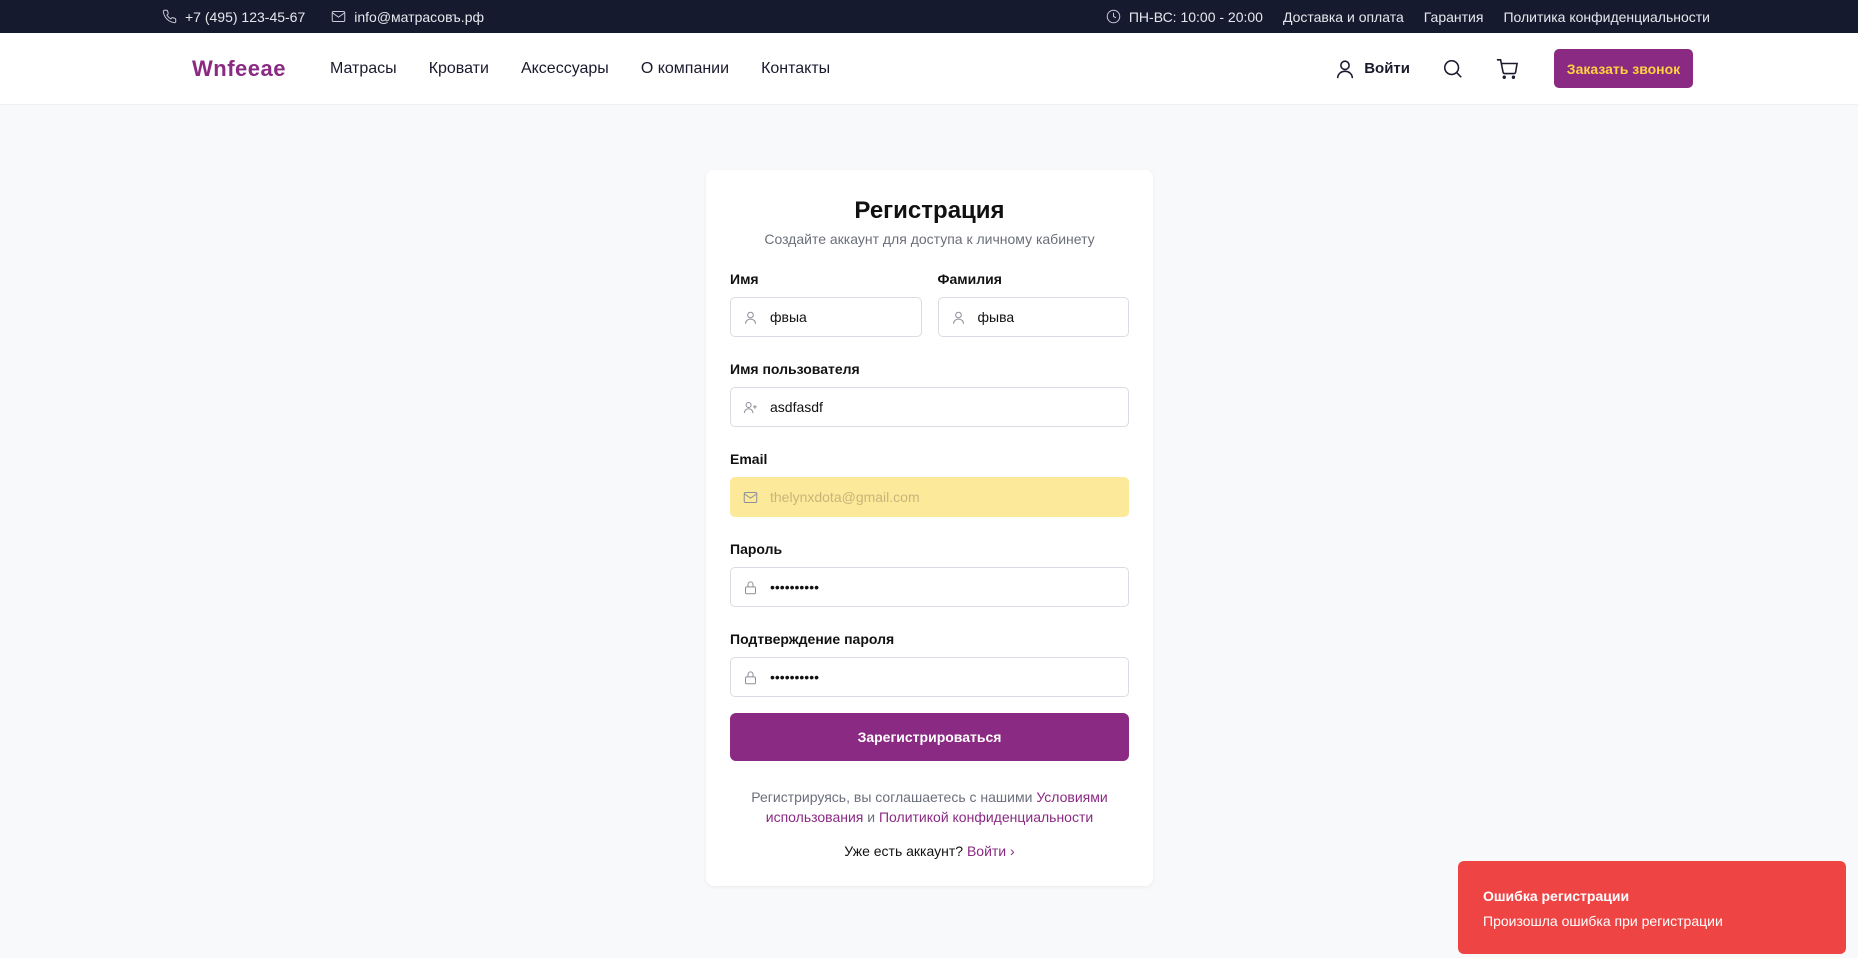 This screenshot has width=1858, height=958. Describe the element at coordinates (744, 279) in the screenshot. I see `first-name-label: Имя` at that location.